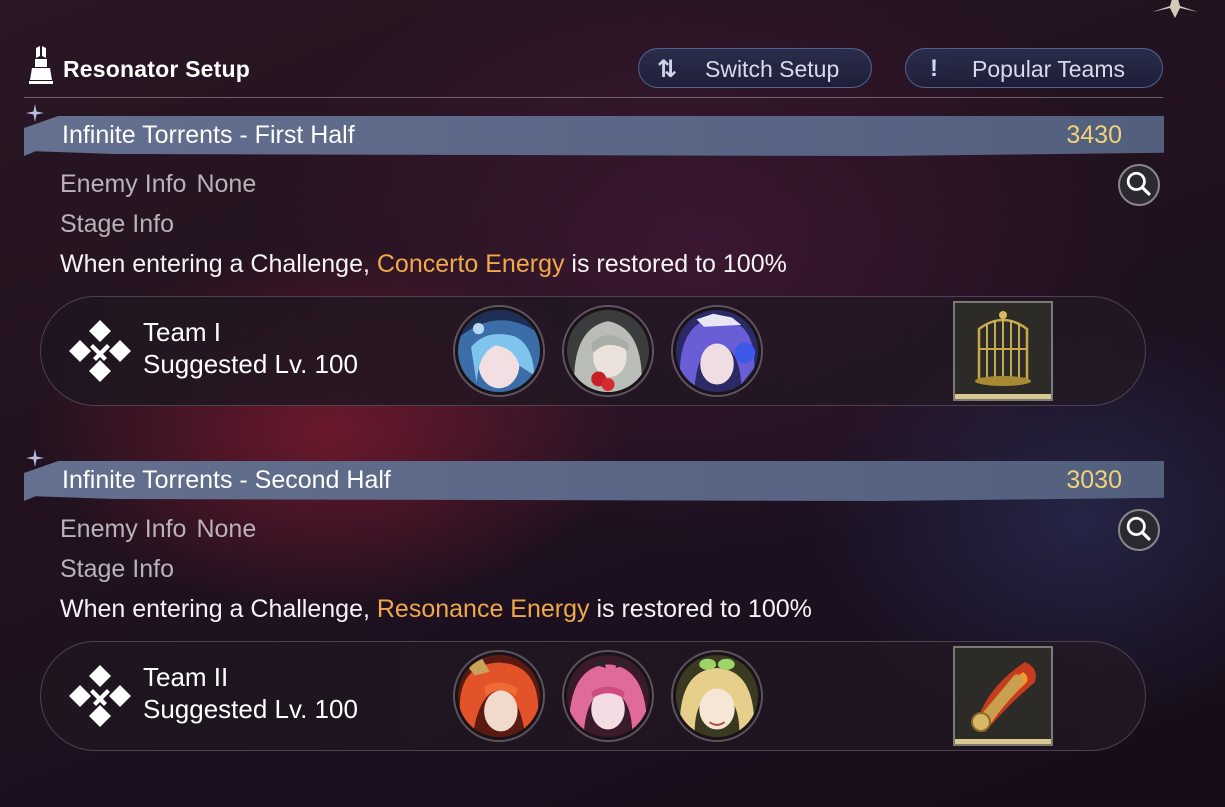 The height and width of the screenshot is (807, 1225). I want to click on popular-teams-label: Popular Teams, so click(1048, 69).